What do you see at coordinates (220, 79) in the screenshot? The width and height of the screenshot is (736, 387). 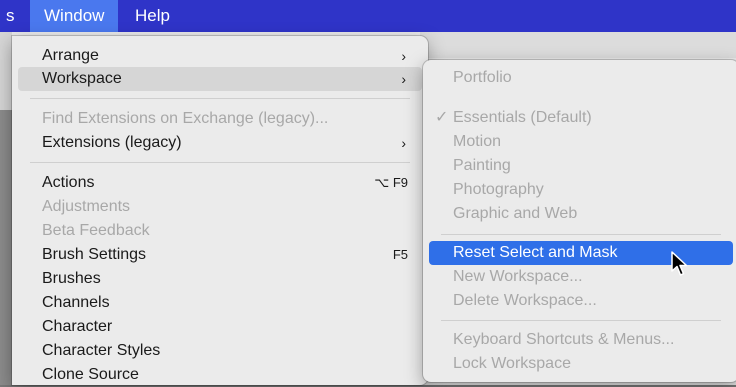 I see `menu-item-workspace: Workspace ›` at bounding box center [220, 79].